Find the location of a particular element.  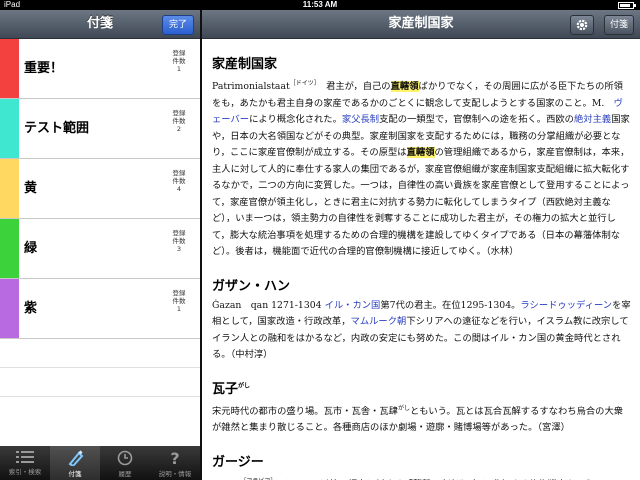

tag-count: 登録 件数 4 is located at coordinates (179, 181).